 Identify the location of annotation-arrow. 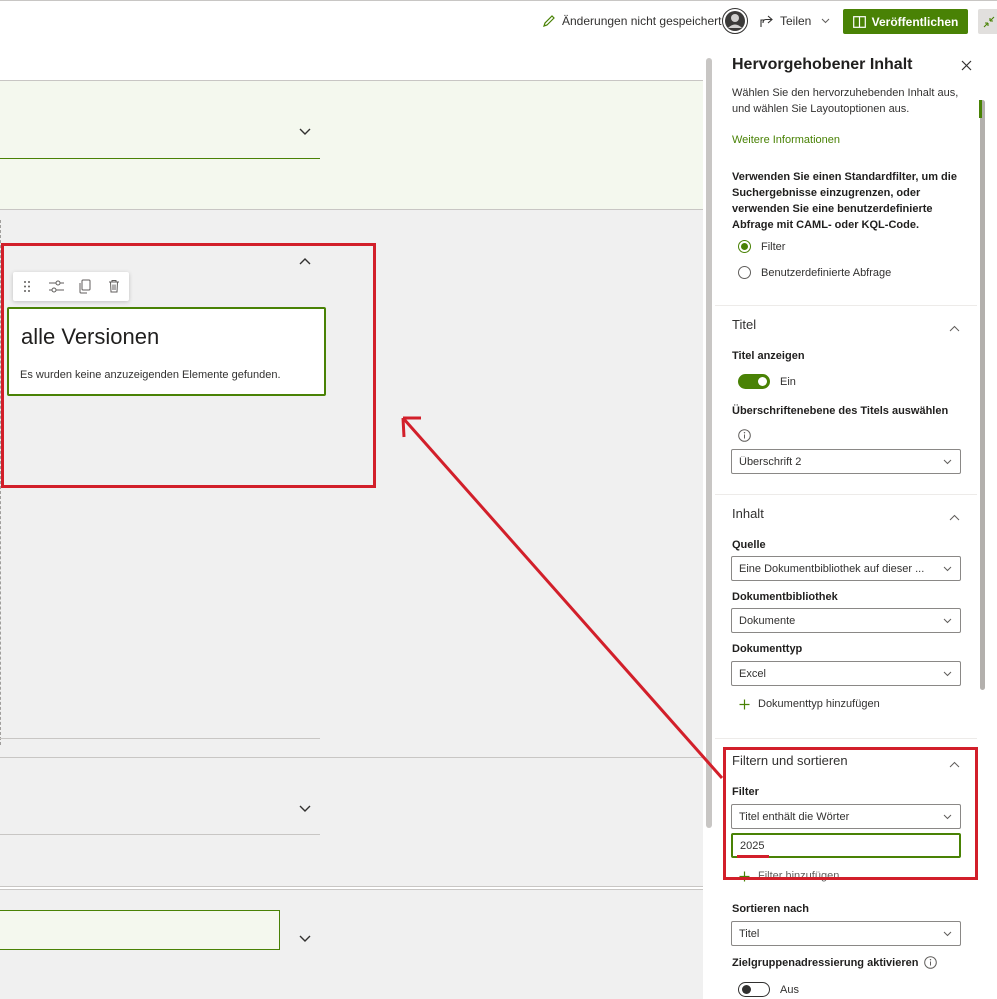
(562, 597).